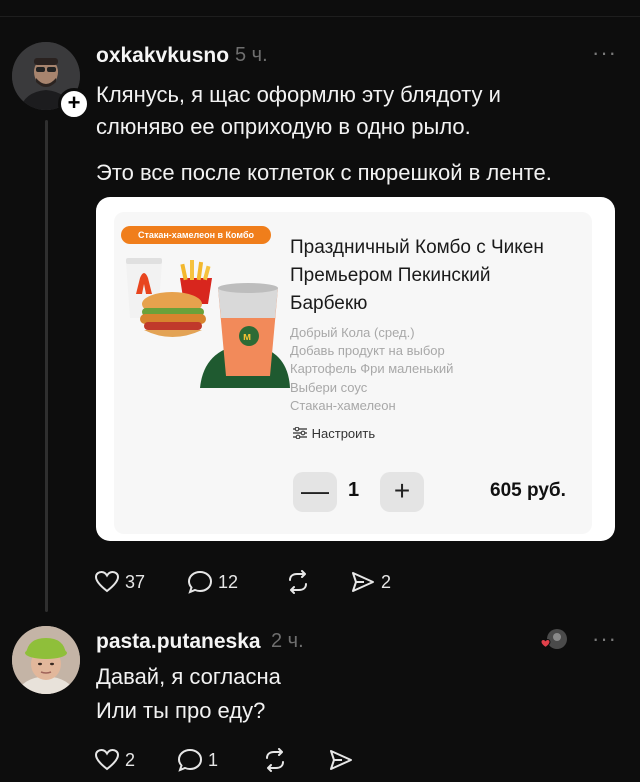 The width and height of the screenshot is (640, 782). Describe the element at coordinates (320, 16) in the screenshot. I see `top-divider` at that location.